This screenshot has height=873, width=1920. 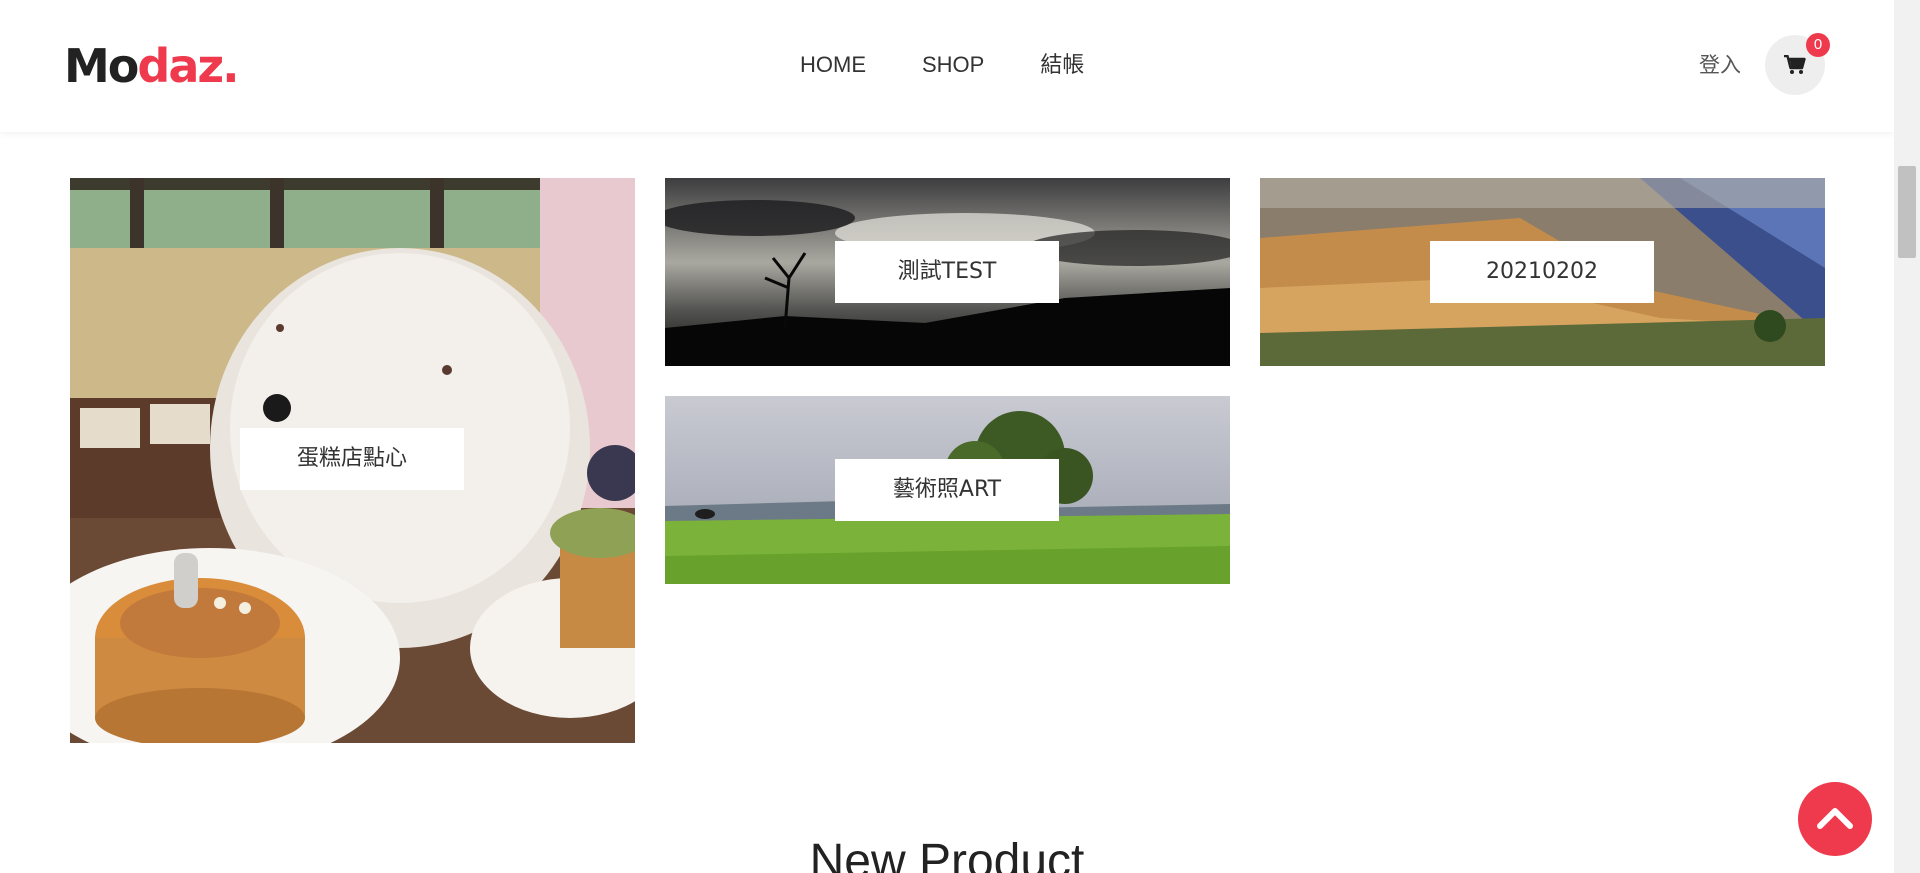 I want to click on category-tile-art: 藝術照ART, so click(x=947, y=490).